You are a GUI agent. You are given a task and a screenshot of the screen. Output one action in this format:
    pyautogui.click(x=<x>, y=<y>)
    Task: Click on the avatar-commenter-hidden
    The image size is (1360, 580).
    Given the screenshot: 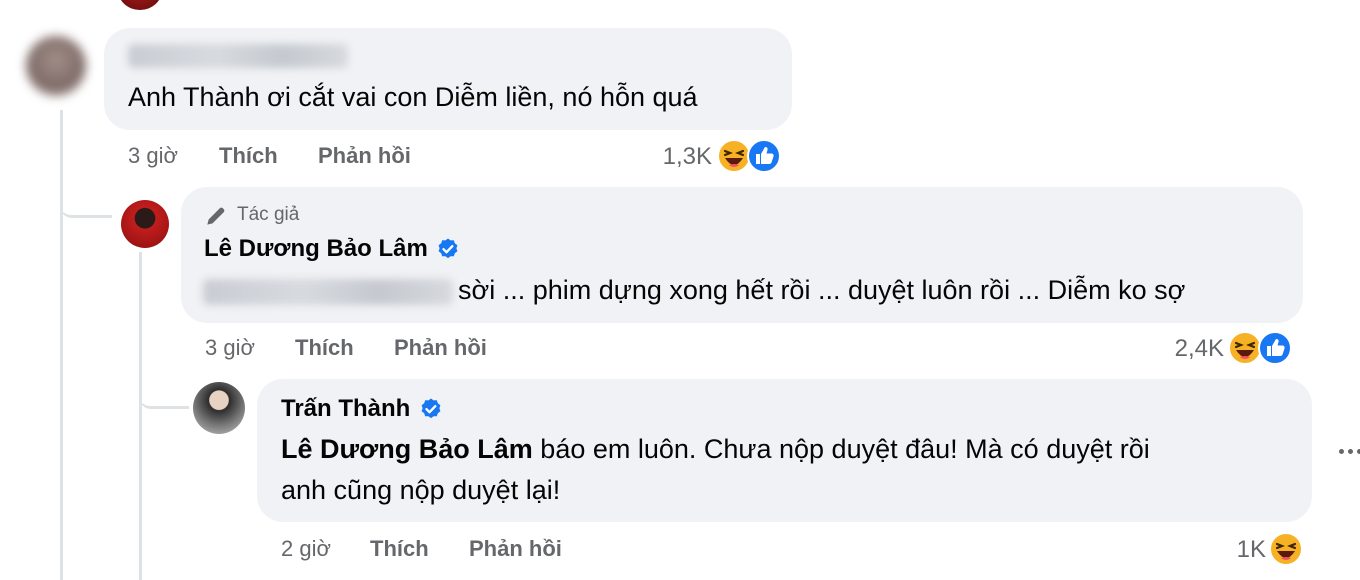 What is the action you would take?
    pyautogui.click(x=56, y=66)
    